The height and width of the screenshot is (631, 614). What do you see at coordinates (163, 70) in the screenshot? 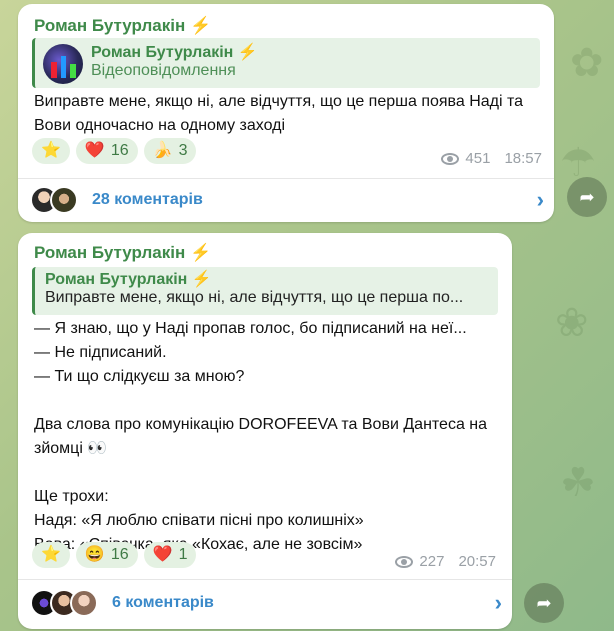
I see `reply-subtitle: Відеоповідомлення` at bounding box center [163, 70].